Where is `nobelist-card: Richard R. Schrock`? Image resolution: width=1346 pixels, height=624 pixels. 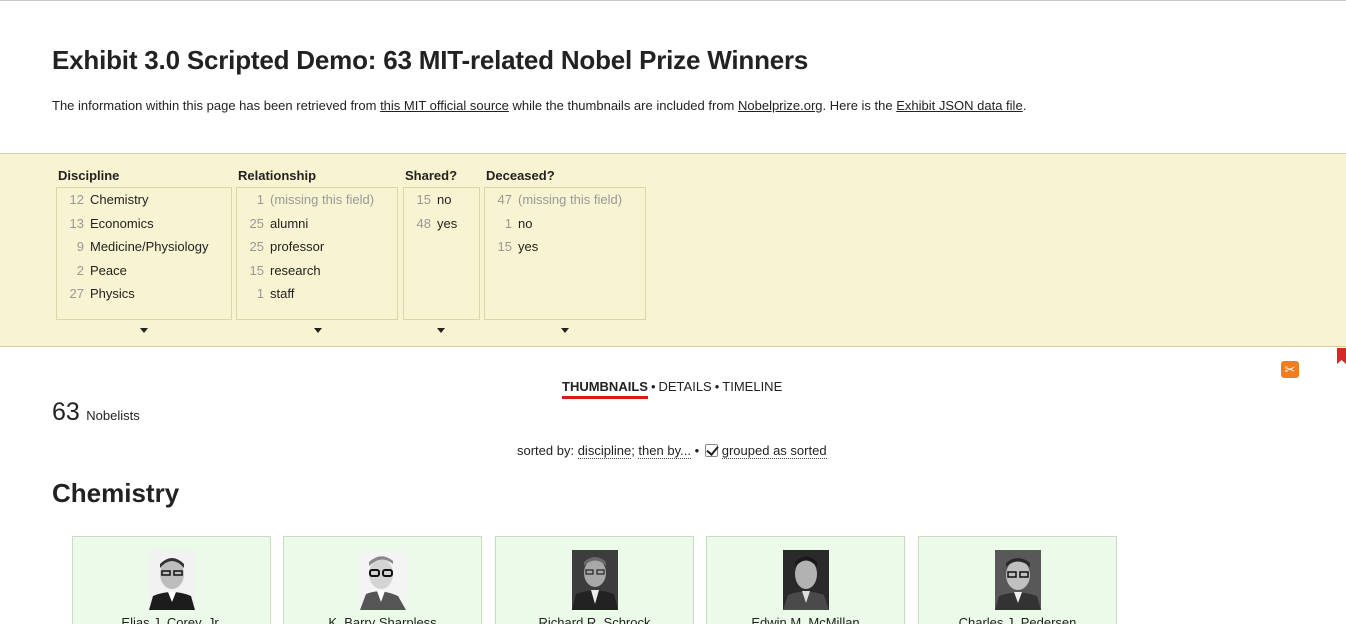
nobelist-card: Richard R. Schrock is located at coordinates (594, 580).